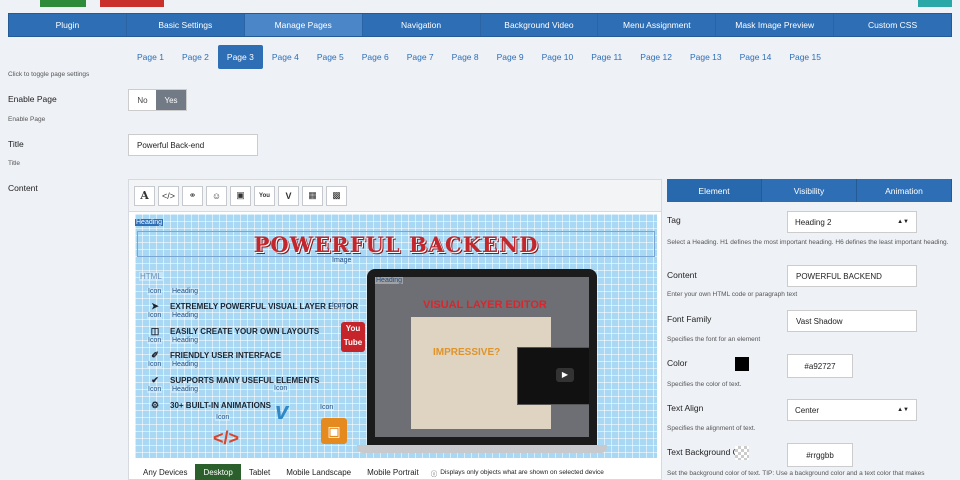 The height and width of the screenshot is (480, 960). What do you see at coordinates (657, 25) in the screenshot?
I see `nav-item-menu-assignment: Menu Assignment` at bounding box center [657, 25].